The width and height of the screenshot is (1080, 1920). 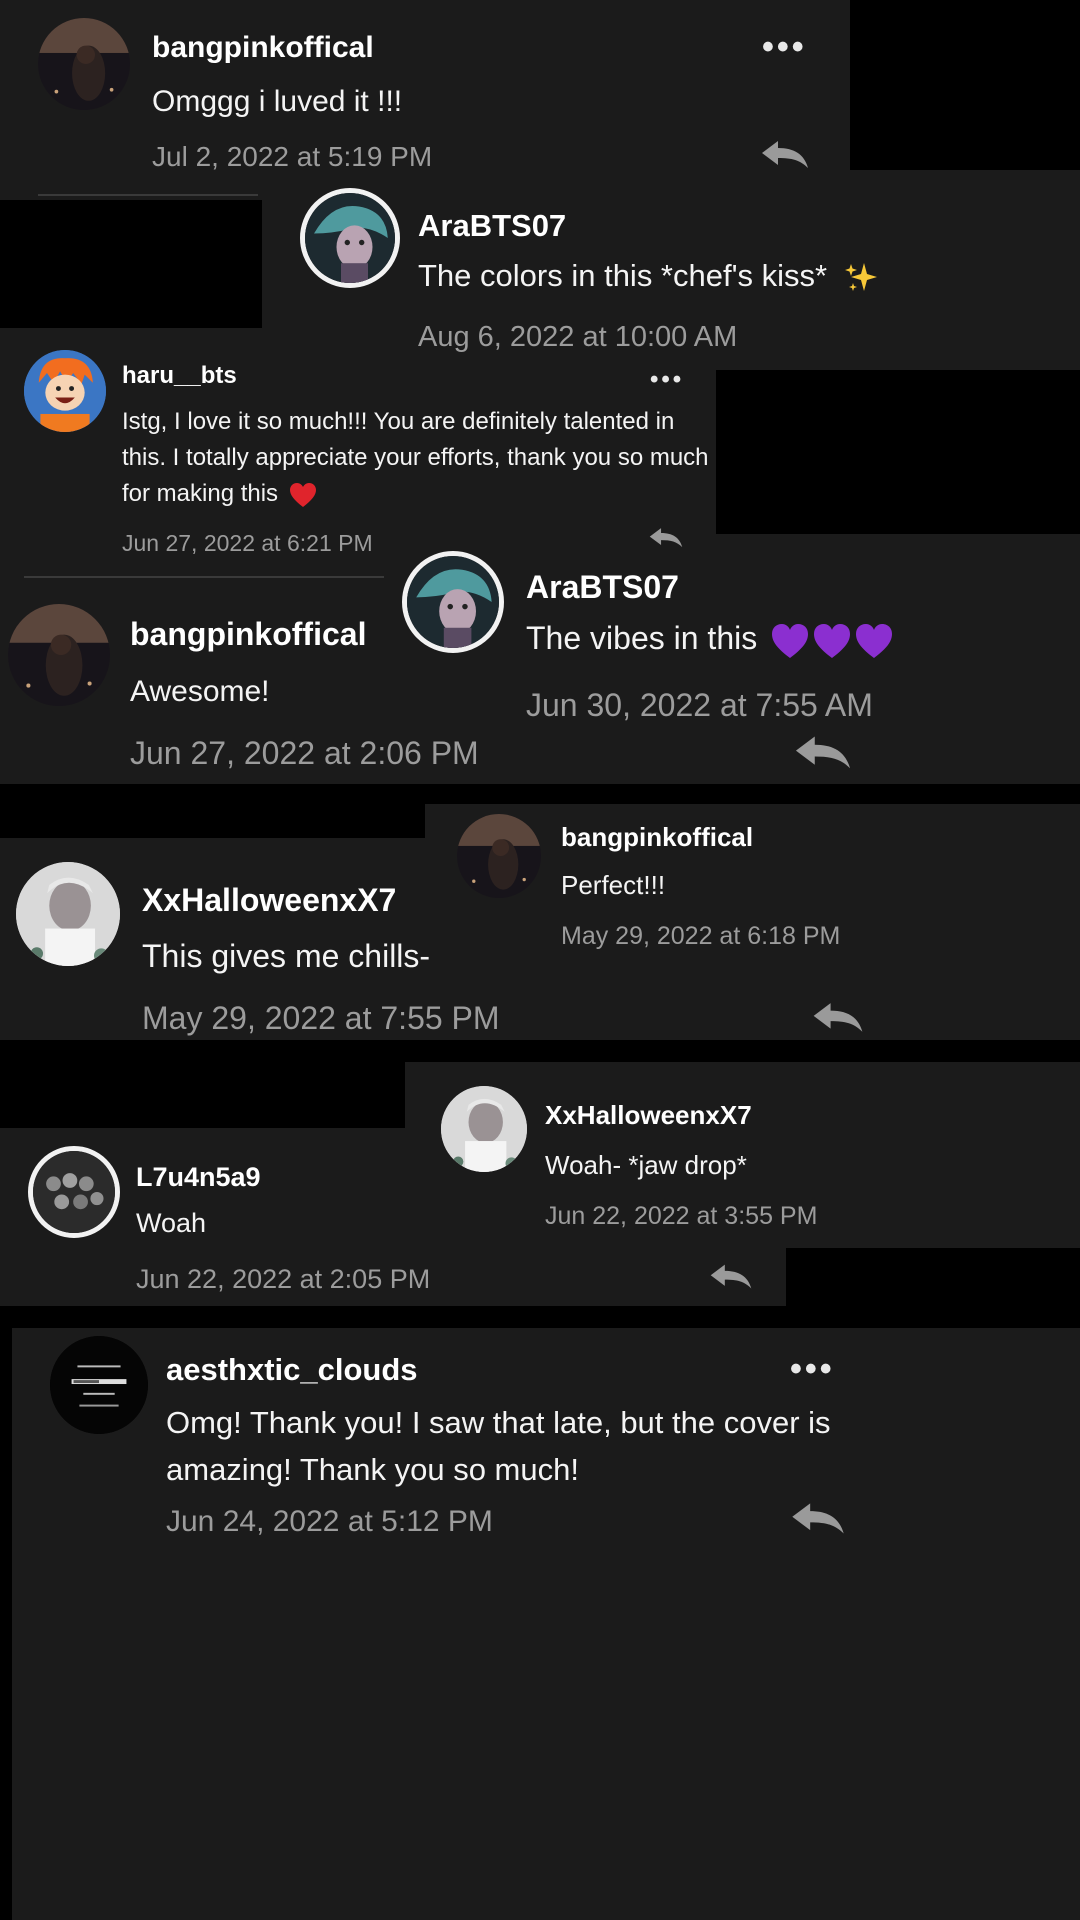 I want to click on comment-timestamp: Jun 24, 2022 at 5:12 PM, so click(x=329, y=1521).